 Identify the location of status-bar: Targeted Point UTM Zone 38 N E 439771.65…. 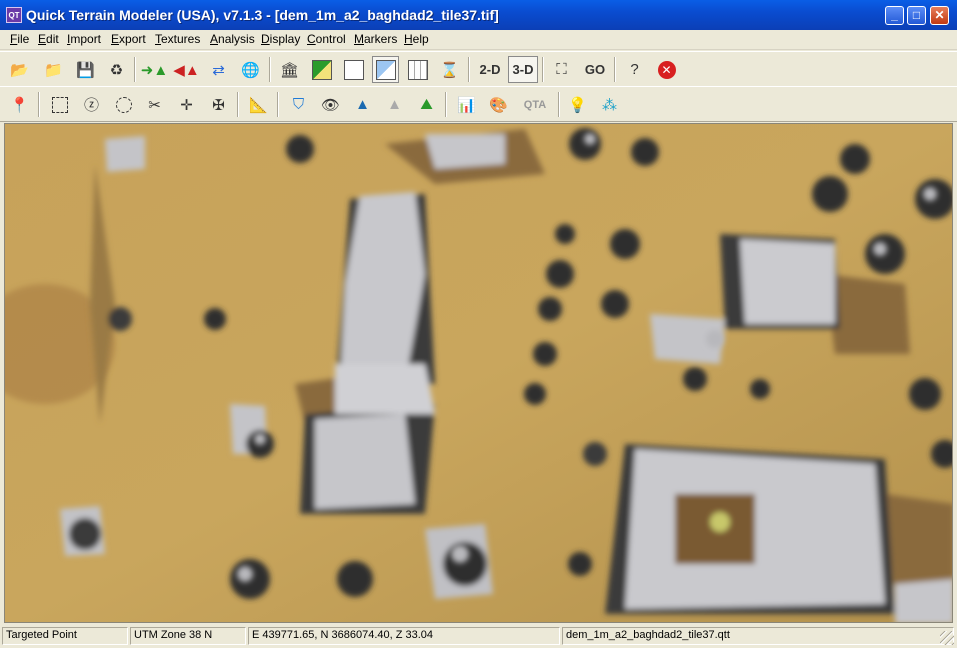
(478, 636).